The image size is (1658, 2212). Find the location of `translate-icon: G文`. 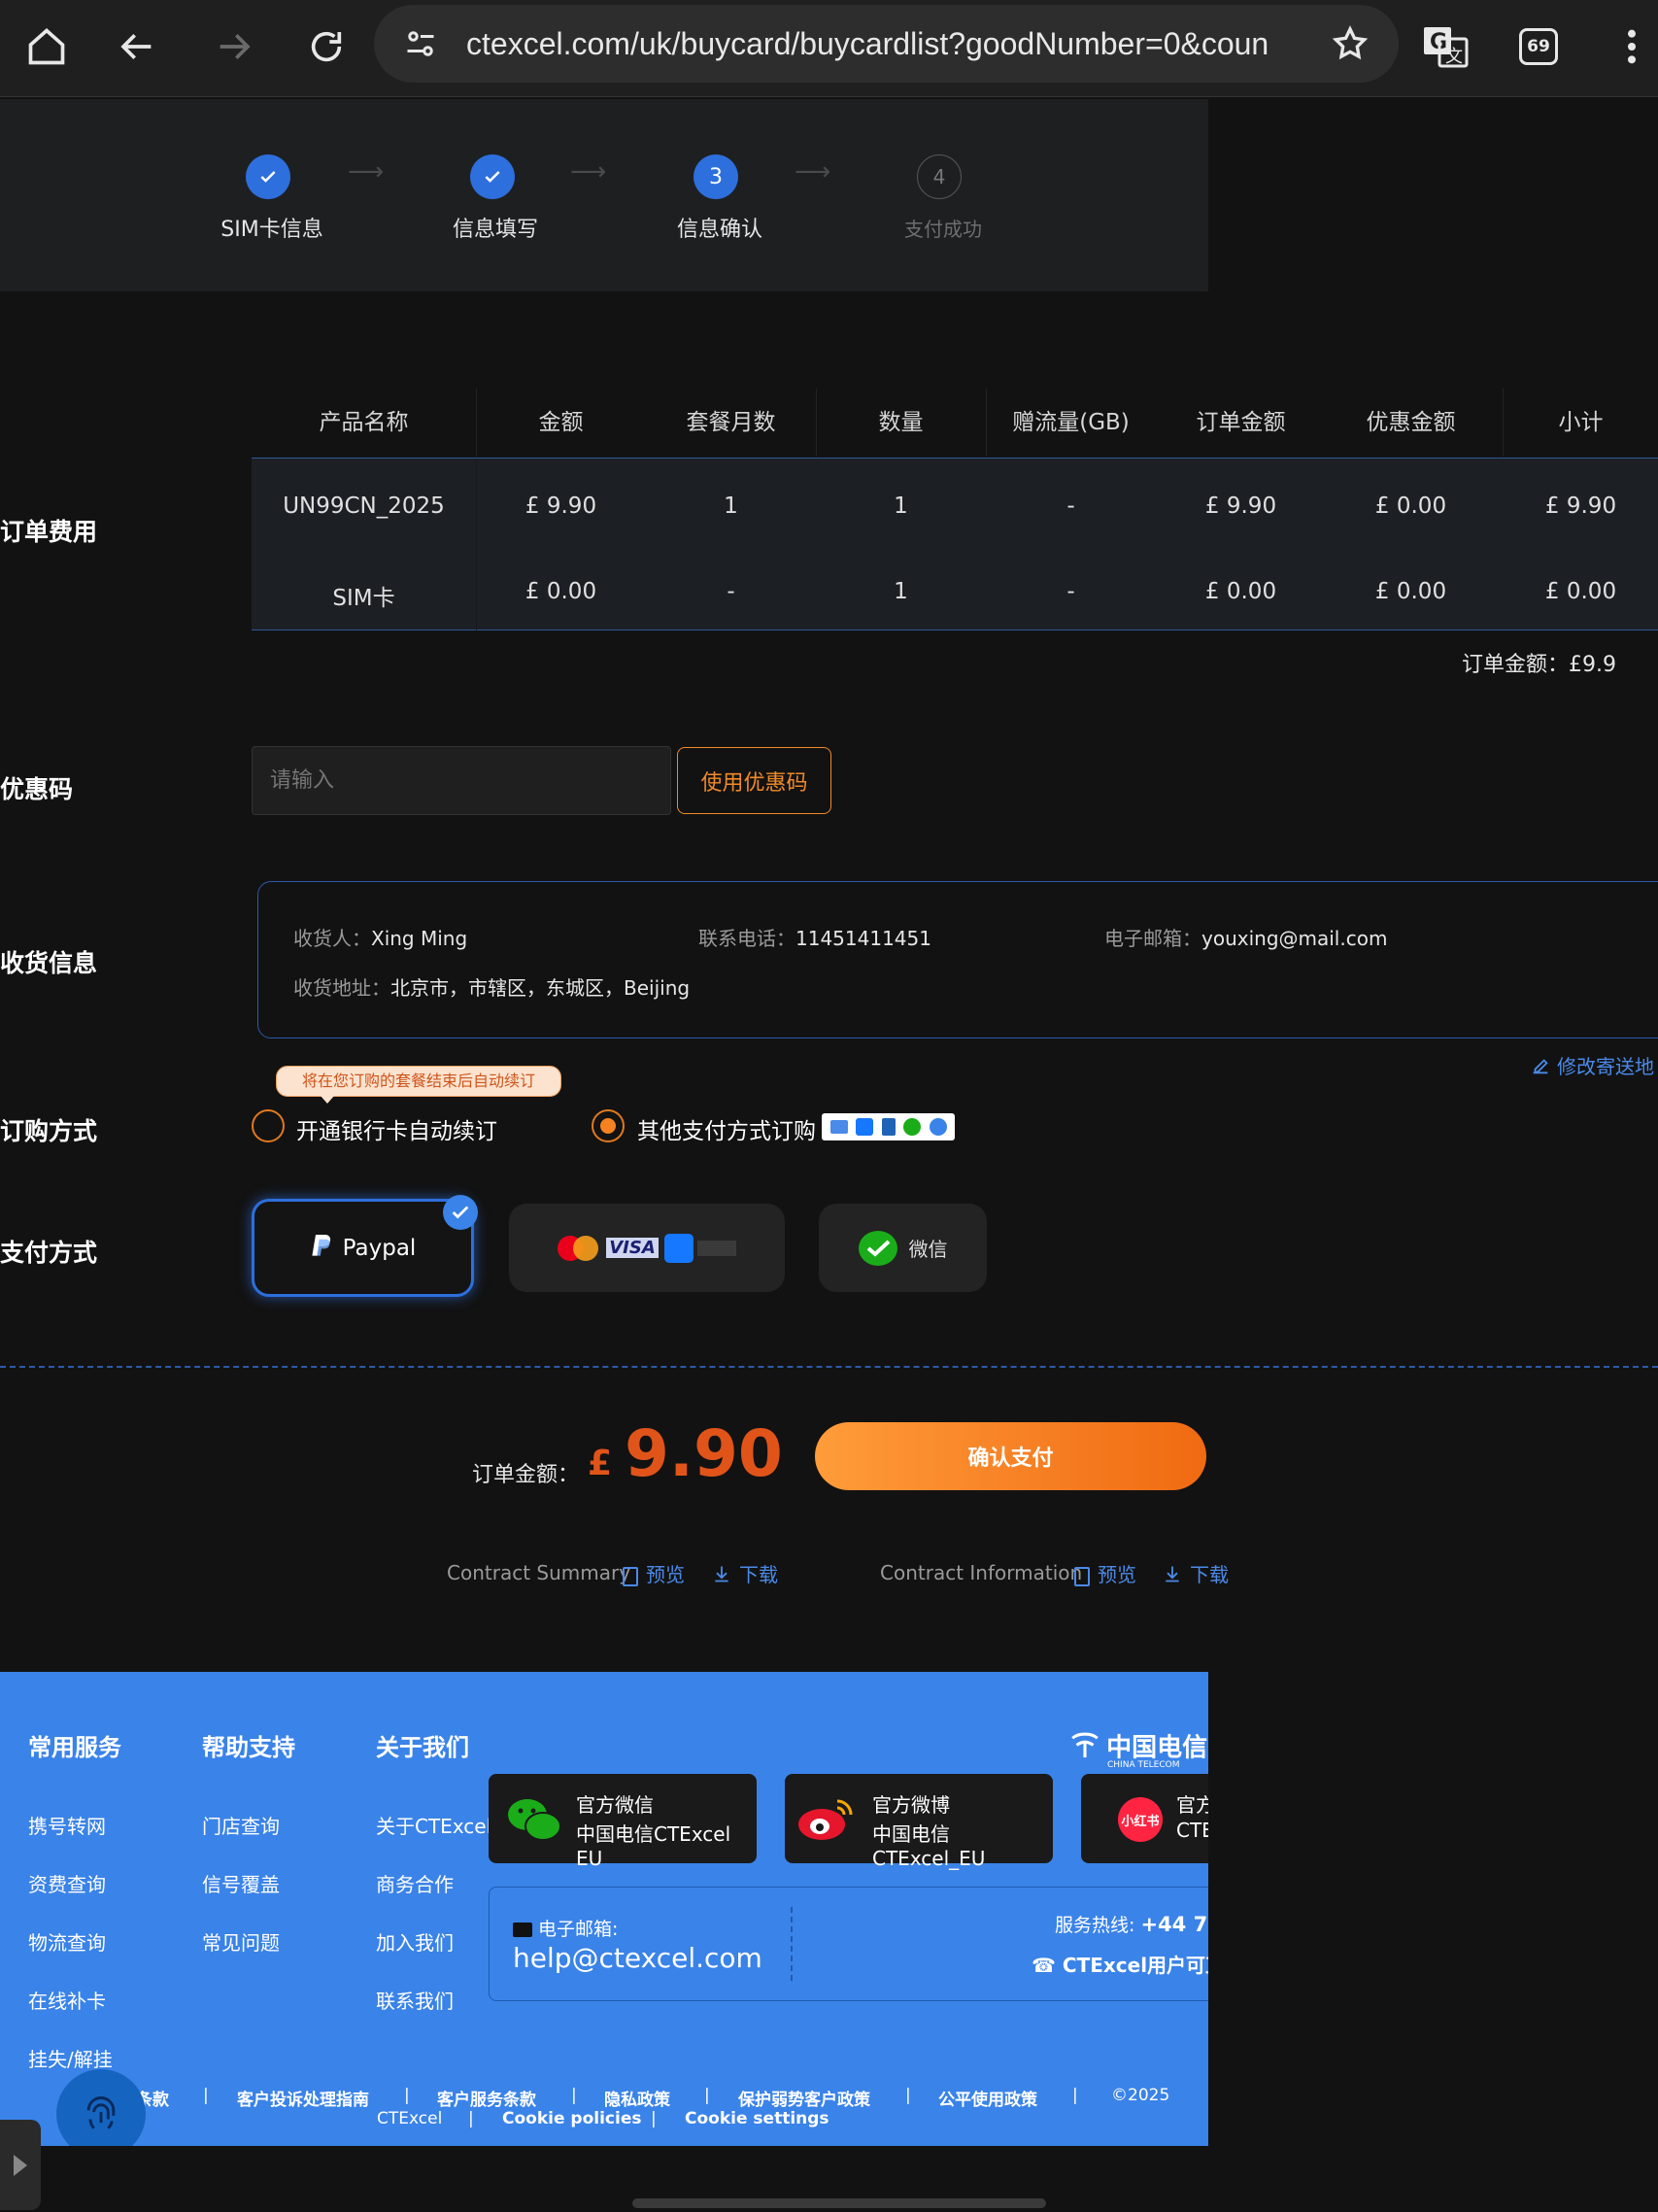

translate-icon: G文 is located at coordinates (1445, 46).